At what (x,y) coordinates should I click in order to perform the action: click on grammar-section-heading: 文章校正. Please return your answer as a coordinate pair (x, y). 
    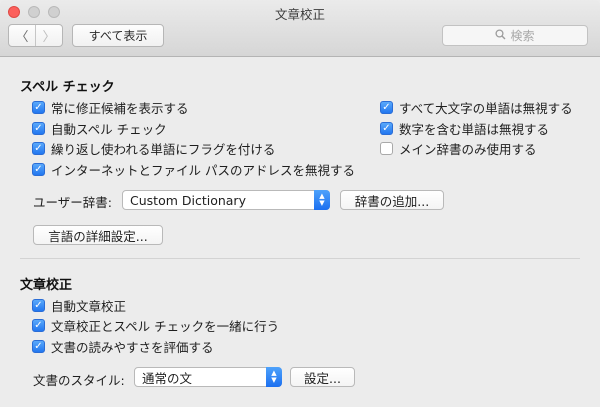
    Looking at the image, I should click on (46, 285).